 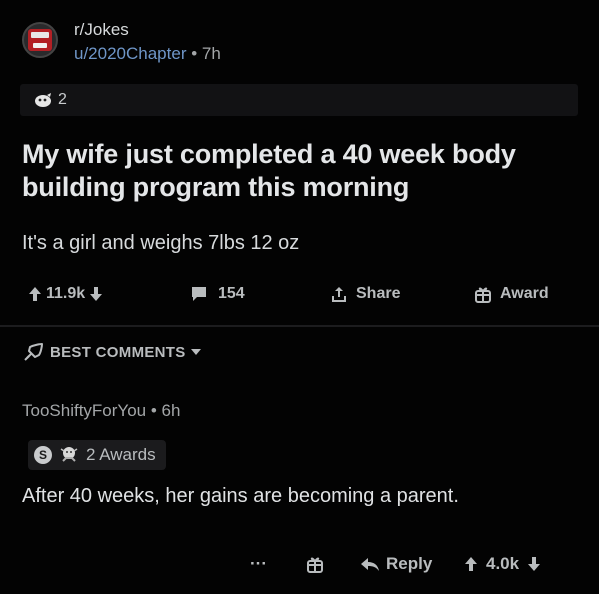 I want to click on comment-age: 6h, so click(x=171, y=410).